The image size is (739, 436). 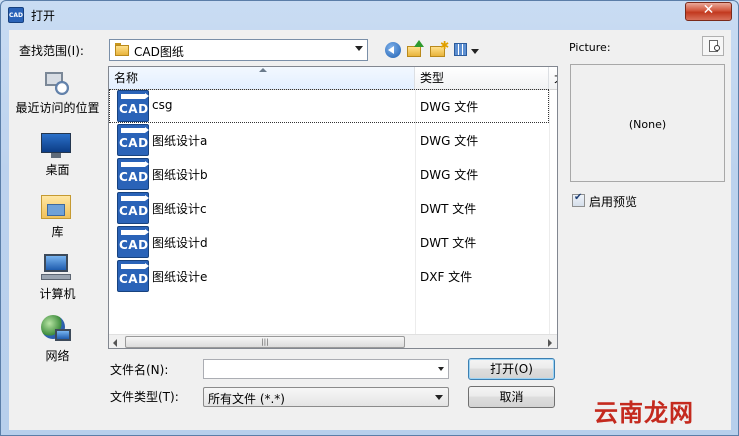 What do you see at coordinates (122, 49) in the screenshot?
I see `folder-icon` at bounding box center [122, 49].